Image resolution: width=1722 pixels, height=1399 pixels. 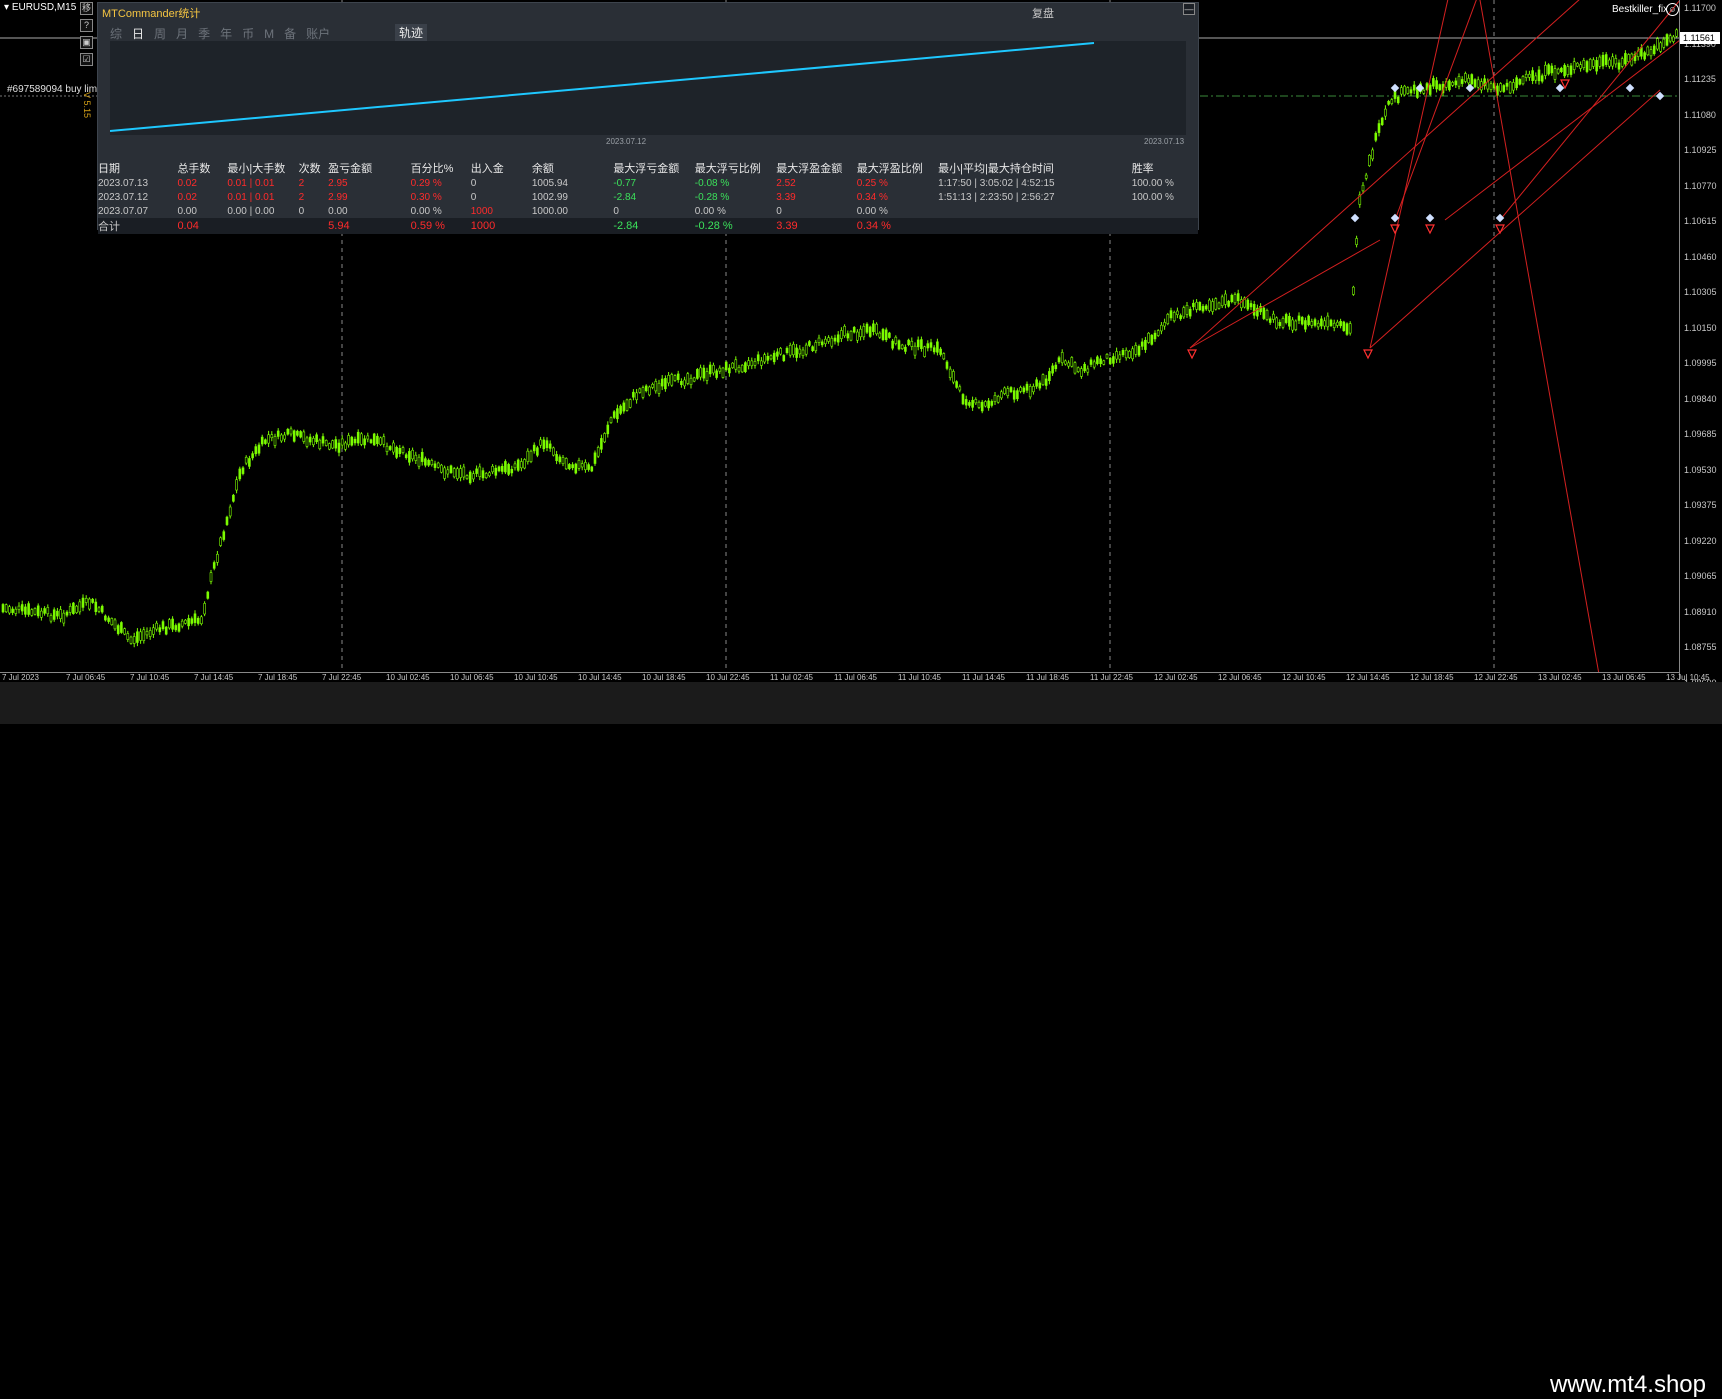 What do you see at coordinates (86, 25) in the screenshot?
I see `help-button: ?` at bounding box center [86, 25].